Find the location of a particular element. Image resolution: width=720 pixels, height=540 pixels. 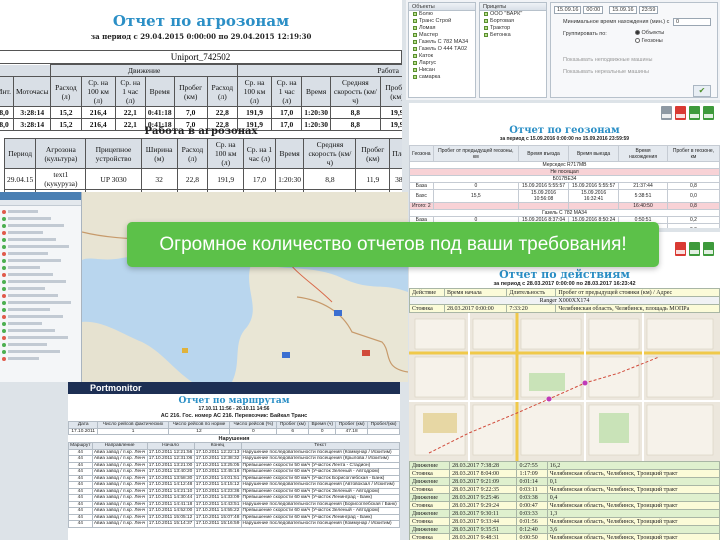

date-from-field: 15.09.16 is located at coordinates (568, 10).